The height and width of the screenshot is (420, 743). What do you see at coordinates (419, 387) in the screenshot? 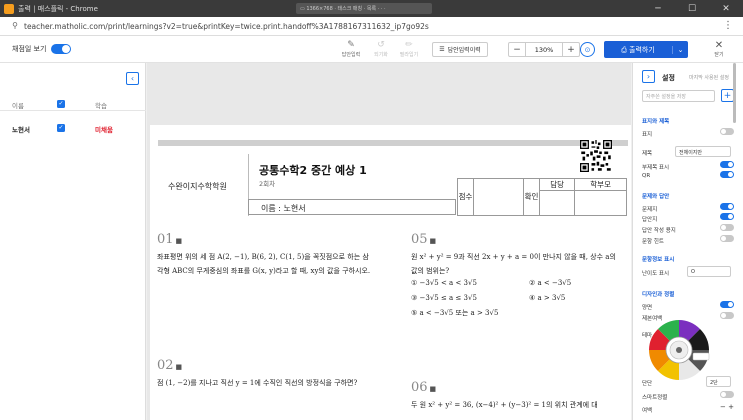
I see `question-6-number: 06` at bounding box center [419, 387].